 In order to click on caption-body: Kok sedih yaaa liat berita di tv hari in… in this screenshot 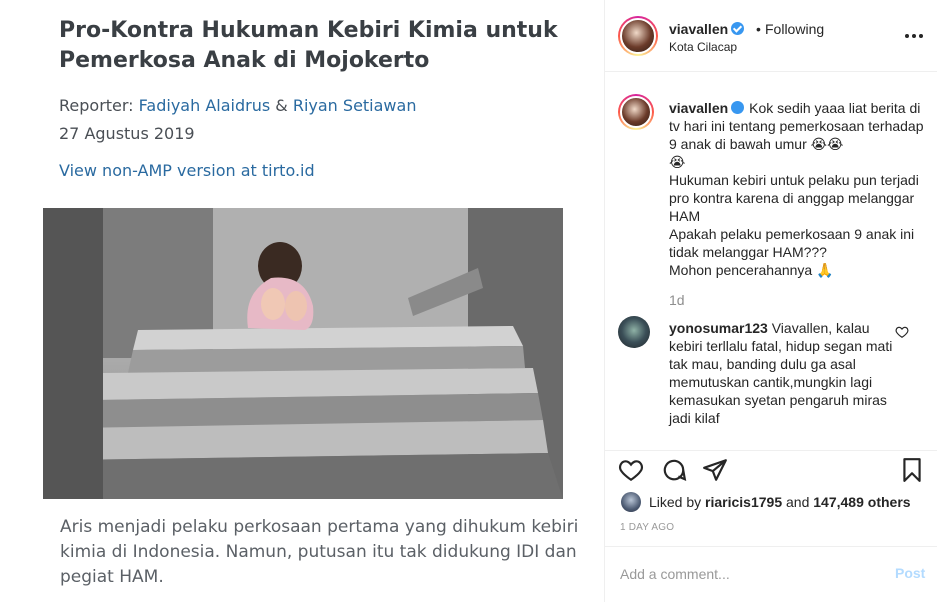, I will do `click(796, 189)`.